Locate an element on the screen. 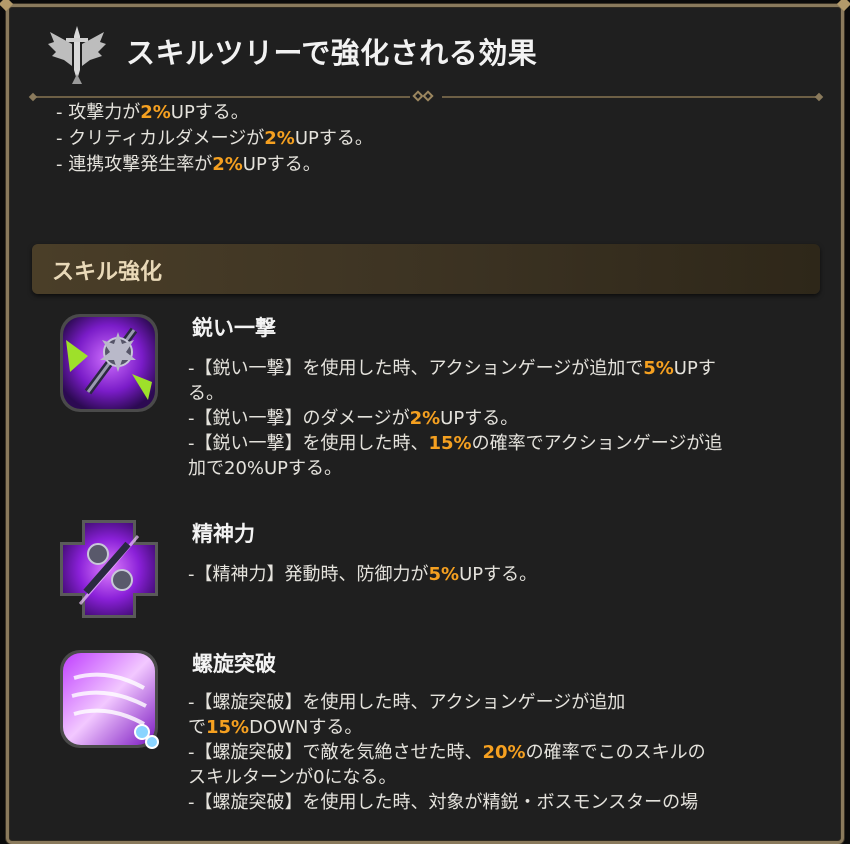 The width and height of the screenshot is (850, 844). skill-name: 螺旋突破 is located at coordinates (234, 664).